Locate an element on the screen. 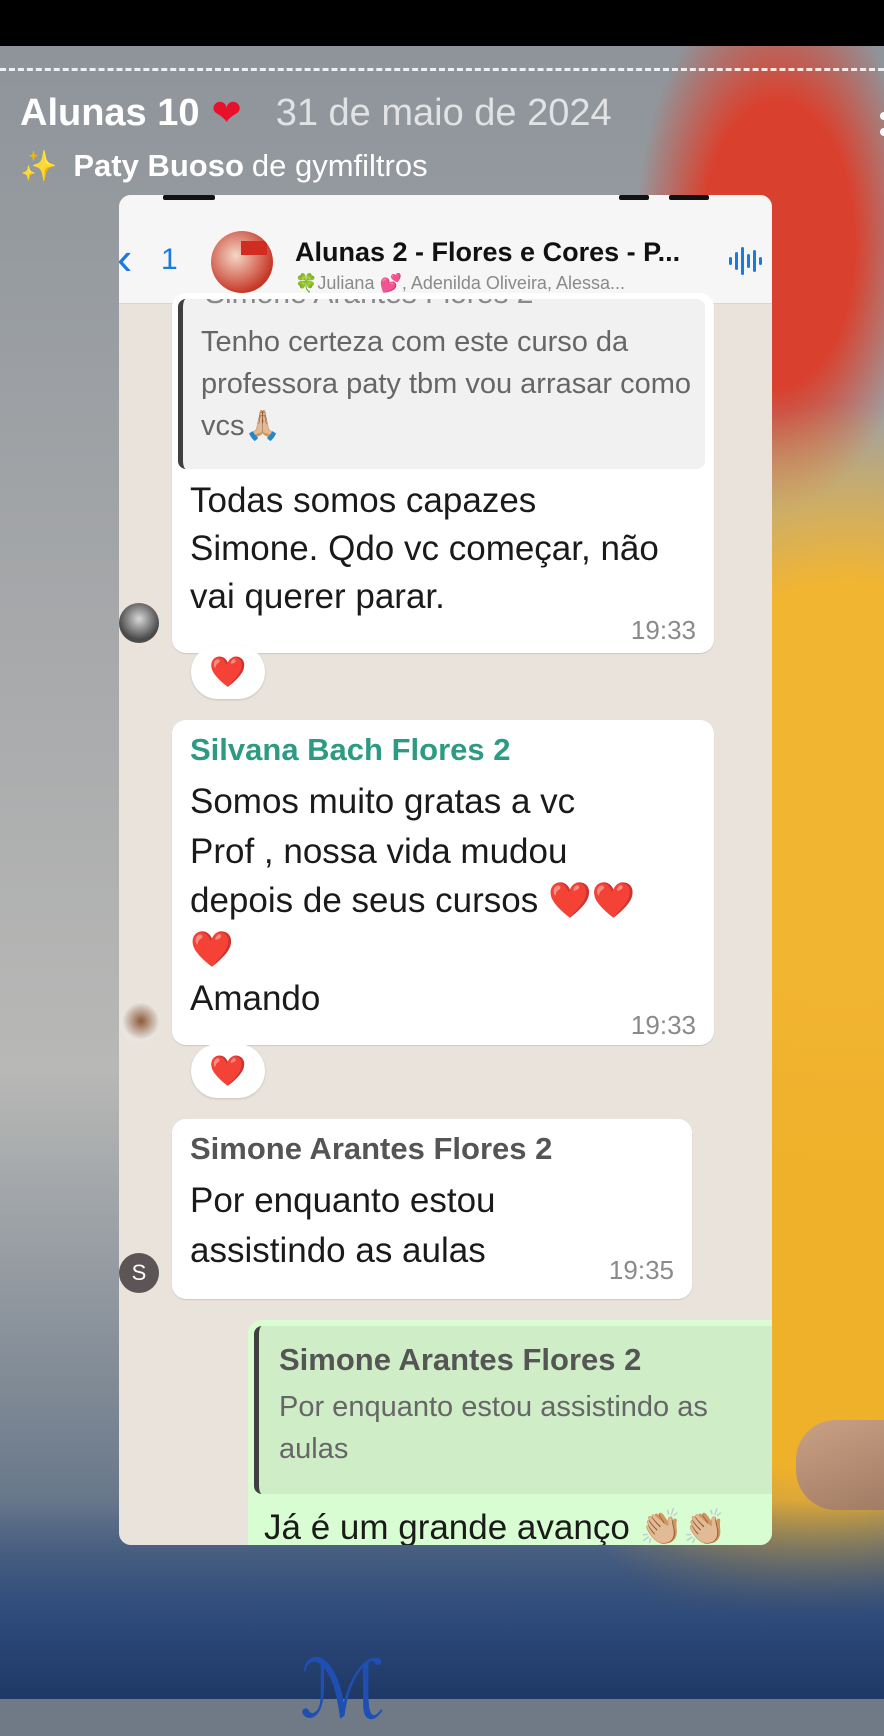  message-line: Prof , nossa vida mudou is located at coordinates (379, 851).